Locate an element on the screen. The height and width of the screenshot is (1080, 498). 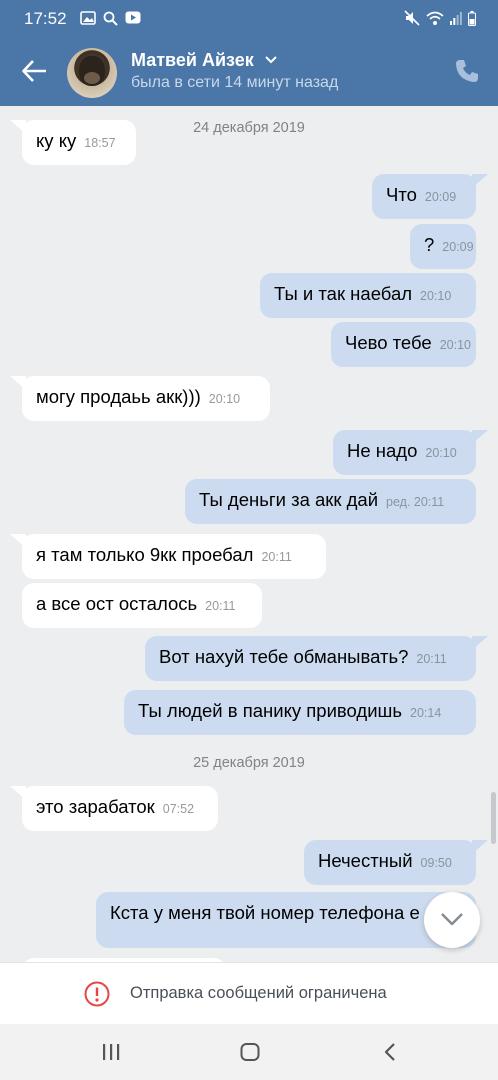
message-text: Ты и так наебал is located at coordinates (343, 293).